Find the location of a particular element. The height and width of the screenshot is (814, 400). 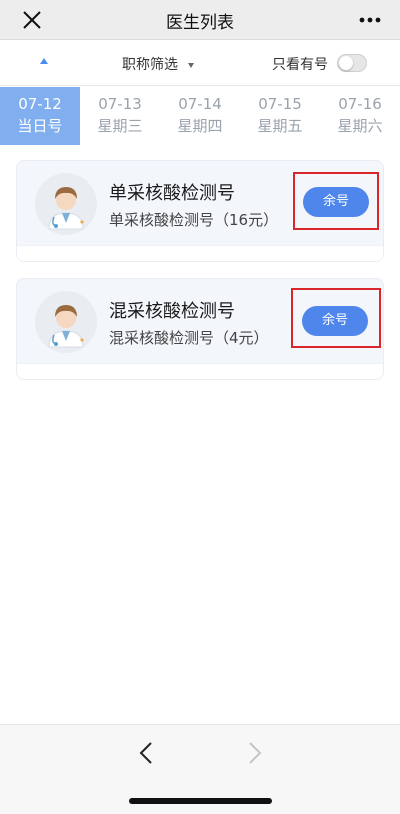

dropdown-caret-icon is located at coordinates (191, 65).